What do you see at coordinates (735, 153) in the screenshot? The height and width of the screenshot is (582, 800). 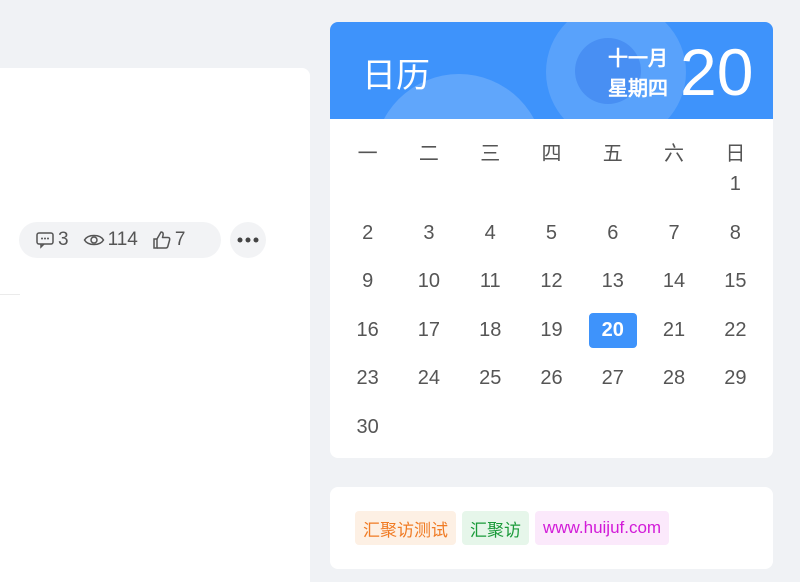 I see `weekday-header: 日` at bounding box center [735, 153].